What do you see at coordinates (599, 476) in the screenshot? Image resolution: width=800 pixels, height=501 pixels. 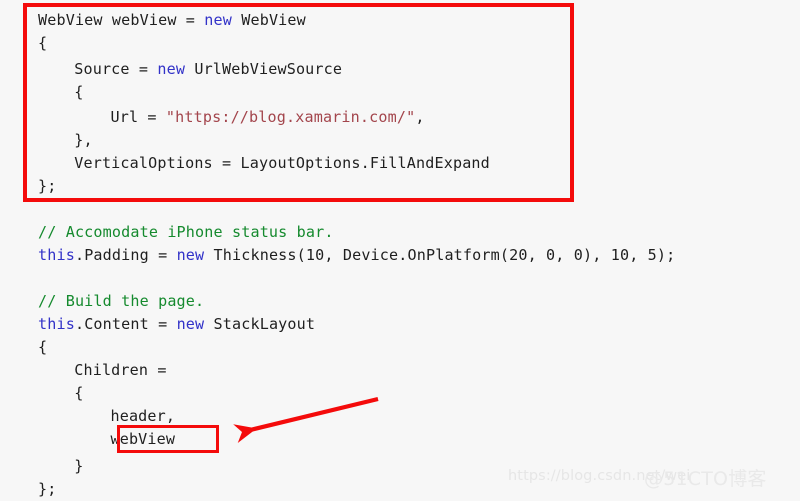 I see `csdn-watermark: https://blog.csdn.net/wei` at bounding box center [599, 476].